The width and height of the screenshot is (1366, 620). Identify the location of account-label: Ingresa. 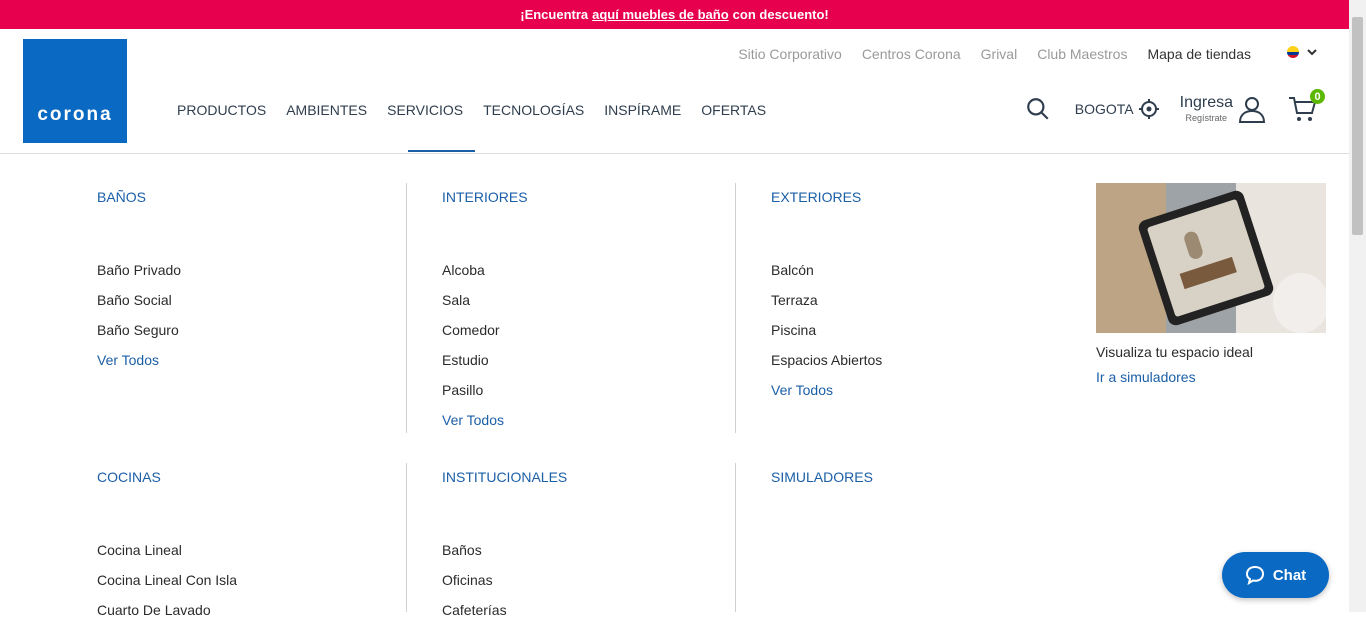
(1206, 102).